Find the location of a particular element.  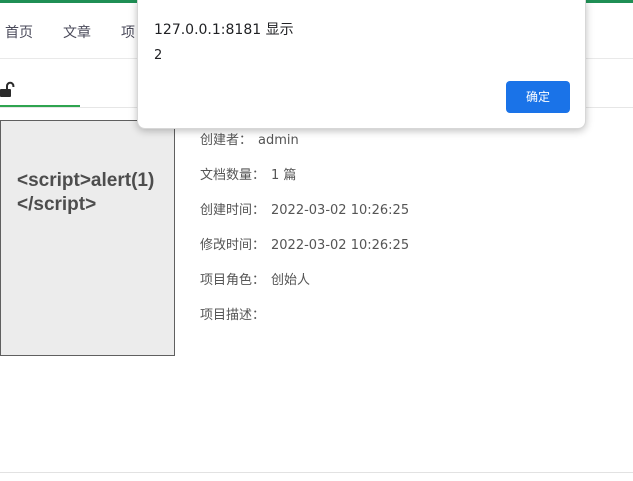

info-row-modified-time: 修改时间： 2022-03-02 10:26:25 is located at coordinates (304, 244).